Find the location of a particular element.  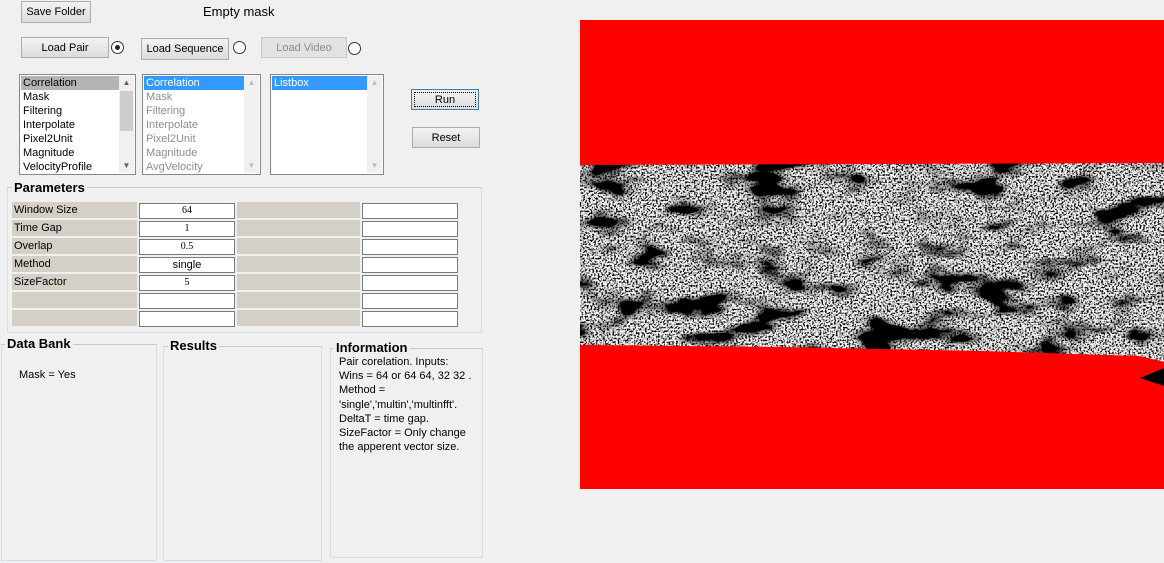

param-label: SizeFactor is located at coordinates (74, 282).